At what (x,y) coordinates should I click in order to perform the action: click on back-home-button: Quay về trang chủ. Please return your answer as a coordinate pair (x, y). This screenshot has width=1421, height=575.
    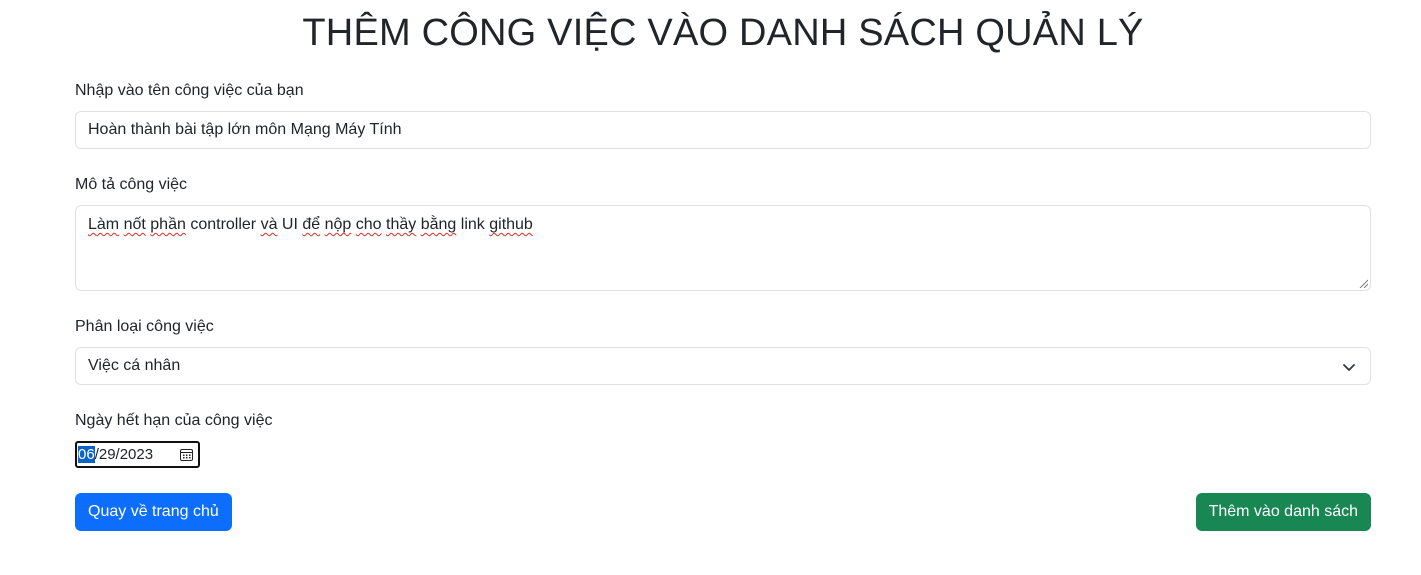
    Looking at the image, I should click on (153, 512).